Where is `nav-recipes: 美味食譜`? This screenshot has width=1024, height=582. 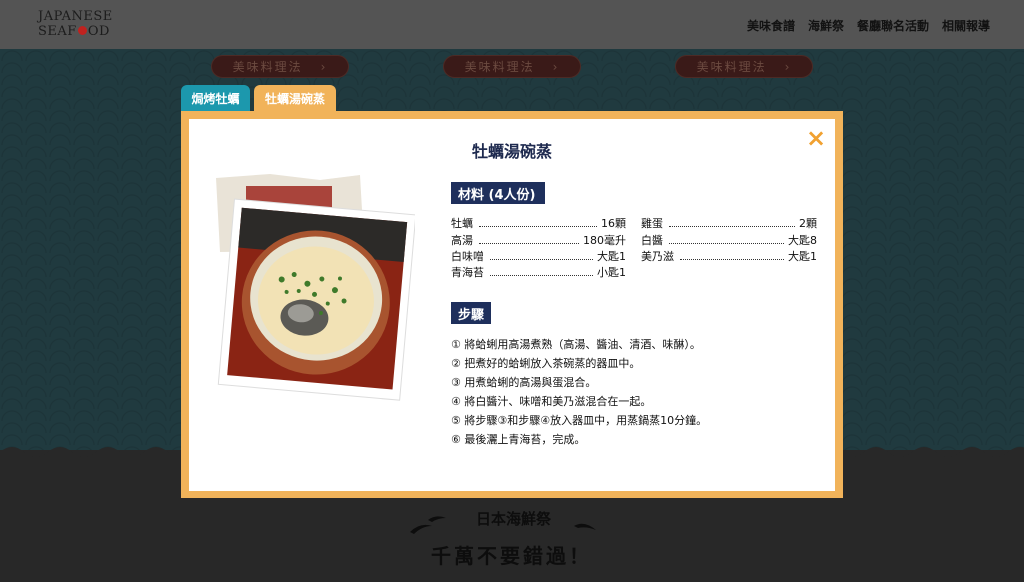
nav-recipes: 美味食譜 is located at coordinates (771, 25).